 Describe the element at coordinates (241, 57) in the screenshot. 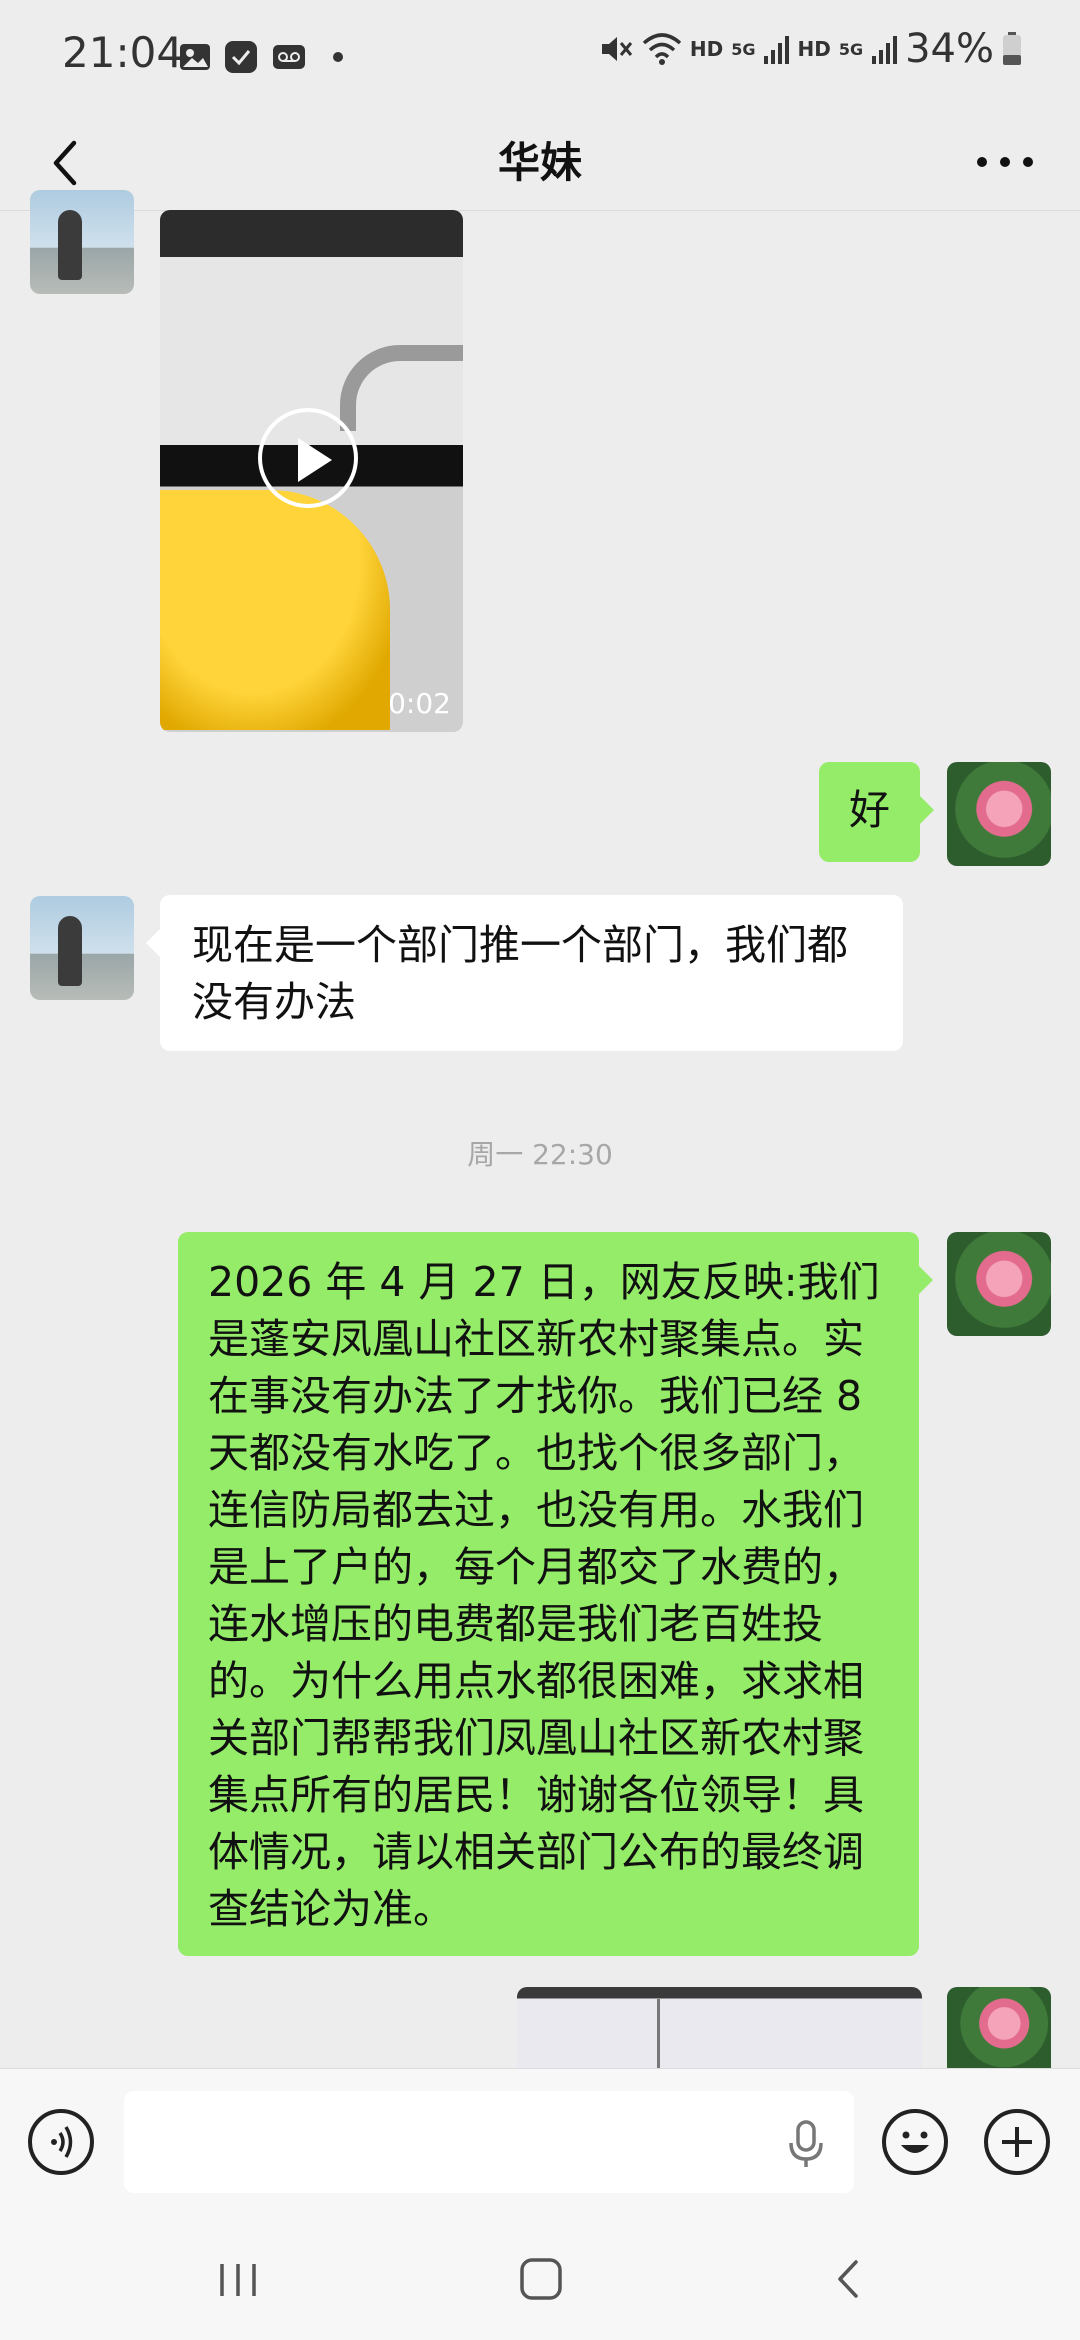

I see `checkmark-app-icon` at that location.